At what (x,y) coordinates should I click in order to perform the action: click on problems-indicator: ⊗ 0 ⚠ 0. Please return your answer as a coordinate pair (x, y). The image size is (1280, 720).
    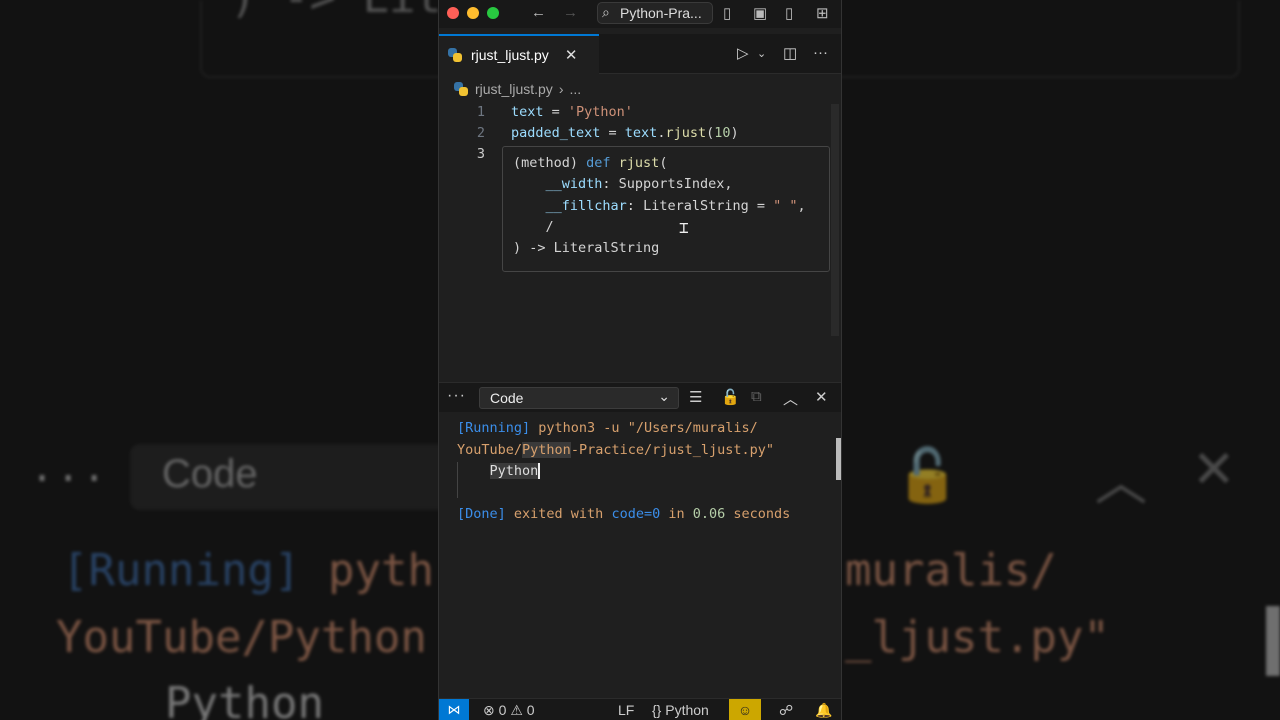
    Looking at the image, I should click on (509, 710).